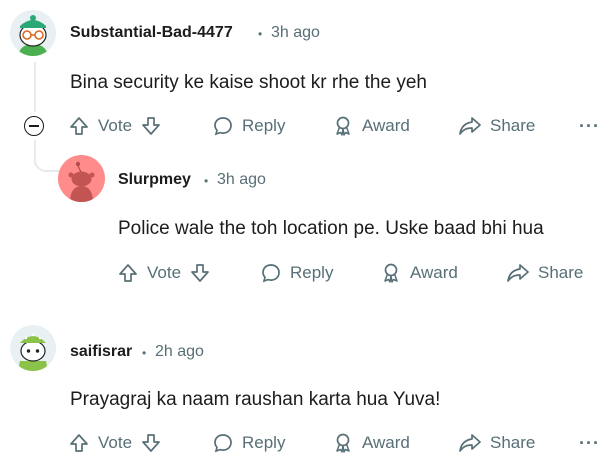  What do you see at coordinates (101, 352) in the screenshot?
I see `comment-username: saifisrar` at bounding box center [101, 352].